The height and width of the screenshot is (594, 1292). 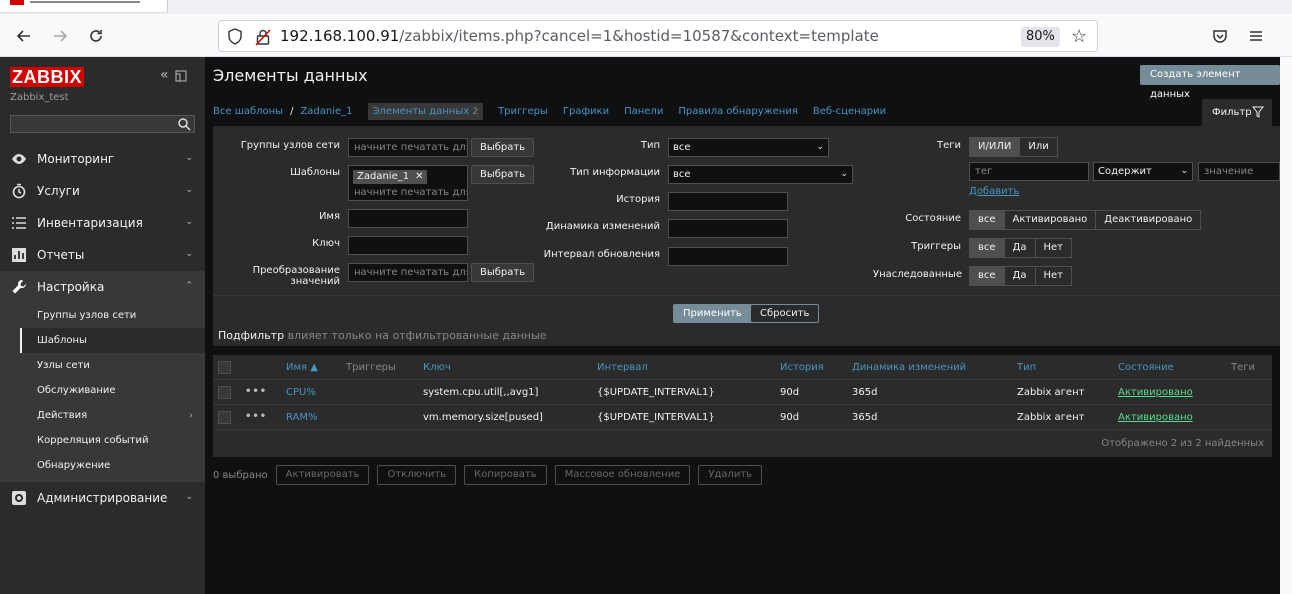 What do you see at coordinates (408, 245) in the screenshot?
I see `key-input` at bounding box center [408, 245].